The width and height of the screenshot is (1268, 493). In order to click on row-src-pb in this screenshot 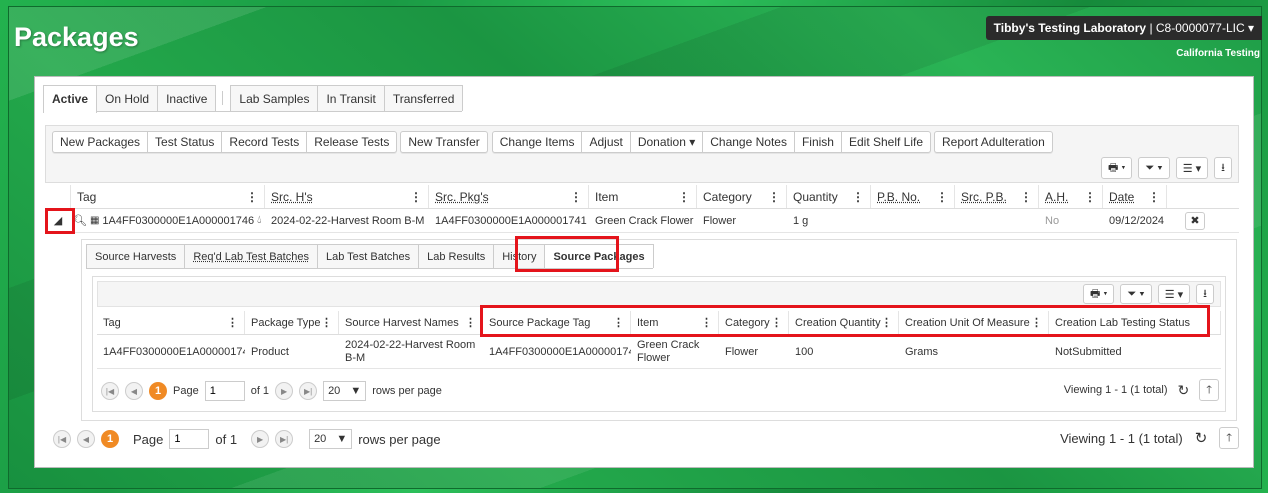, I will do `click(997, 220)`.